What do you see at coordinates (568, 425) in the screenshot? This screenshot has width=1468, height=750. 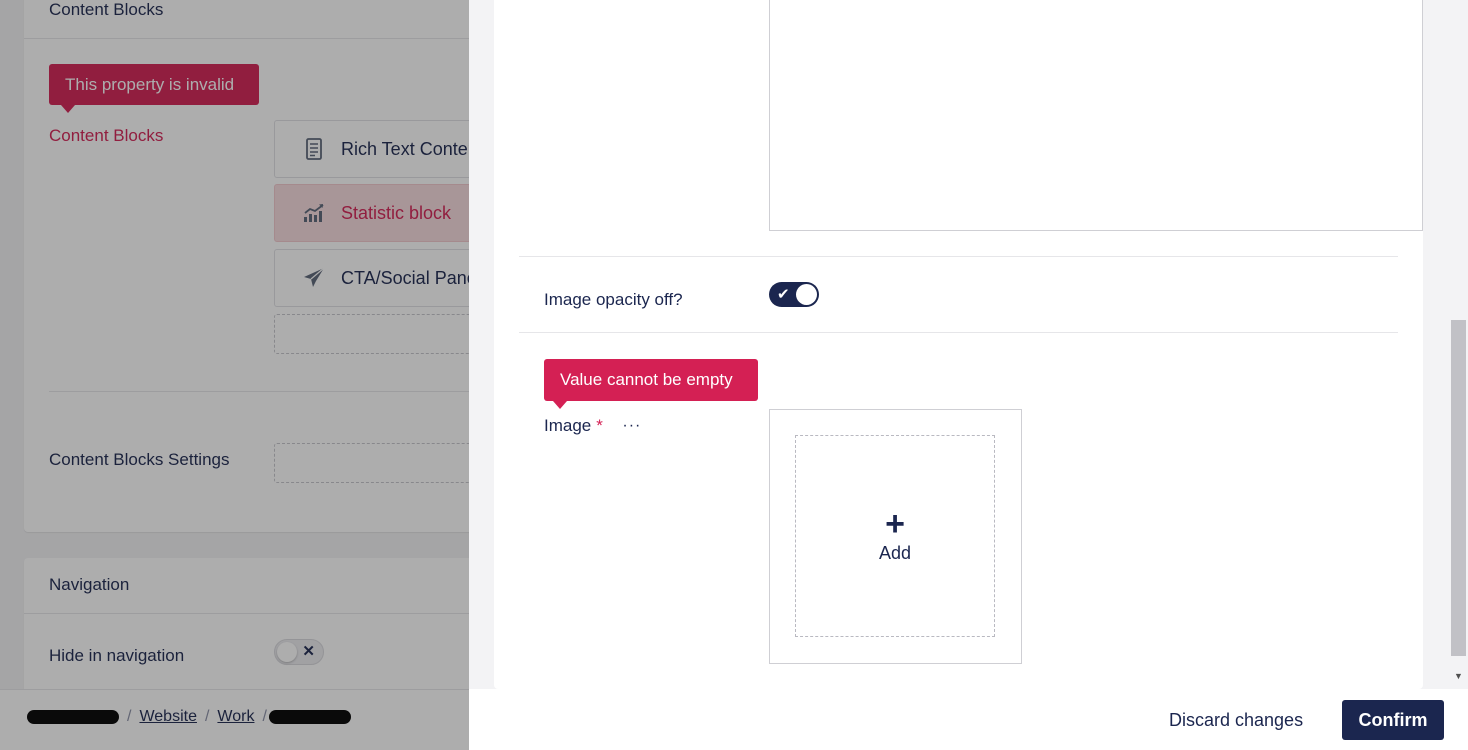 I see `image-label-text: Image` at bounding box center [568, 425].